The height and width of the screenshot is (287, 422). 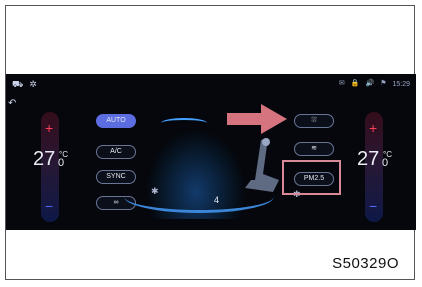 What do you see at coordinates (314, 149) in the screenshot?
I see `defrost-rear-button: ≋` at bounding box center [314, 149].